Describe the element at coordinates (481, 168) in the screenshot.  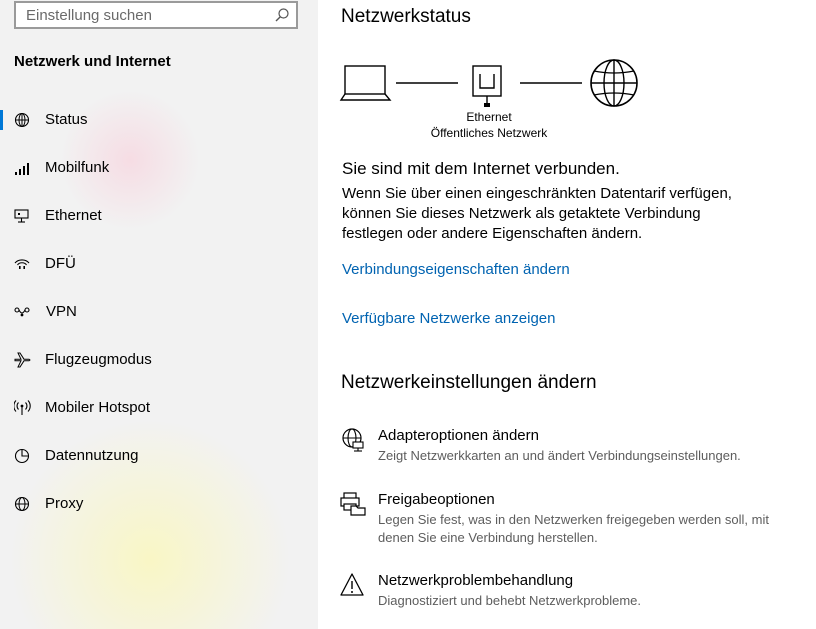
I see `connection-status: Sie sind mit dem Internet verbunden.` at that location.